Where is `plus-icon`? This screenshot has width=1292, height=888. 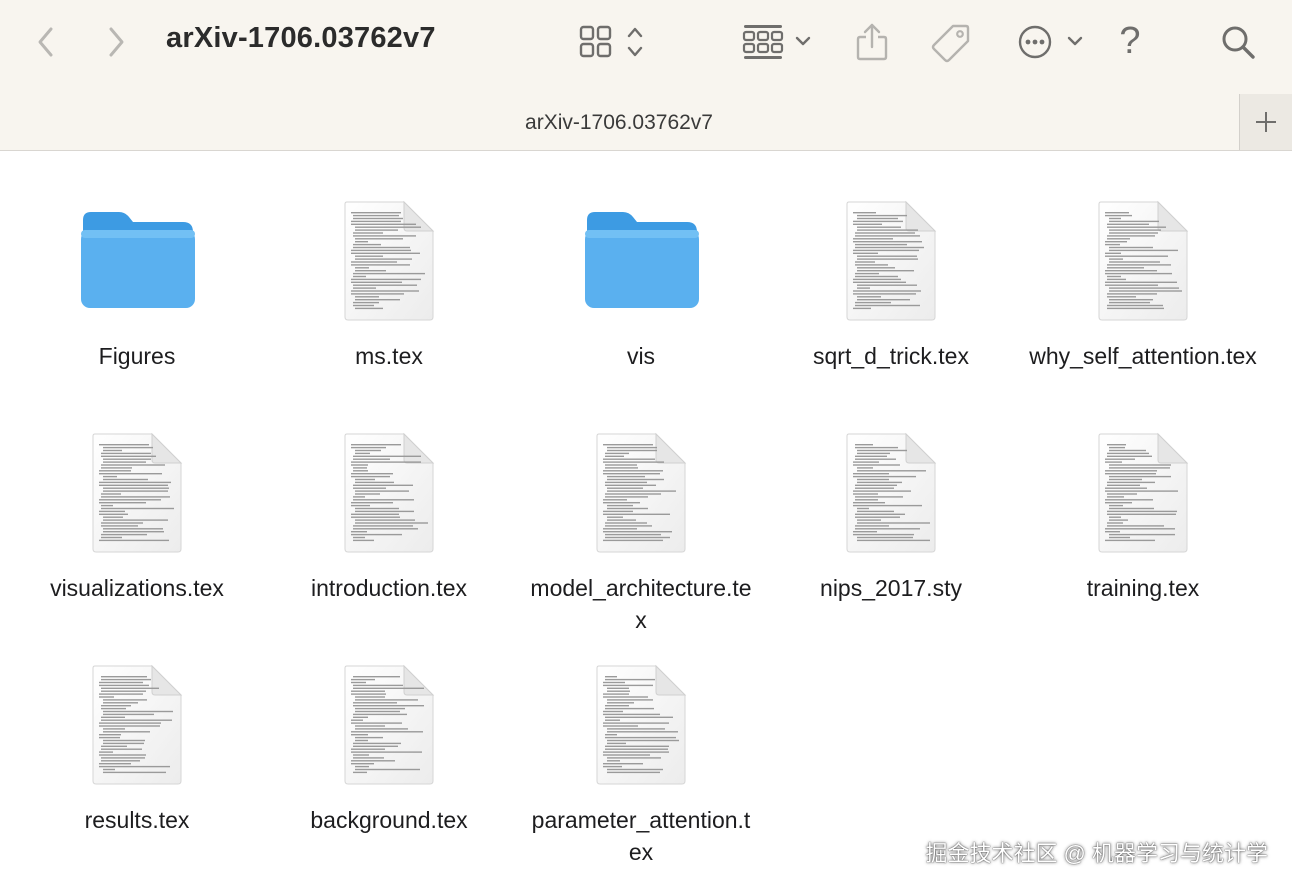 plus-icon is located at coordinates (1266, 122).